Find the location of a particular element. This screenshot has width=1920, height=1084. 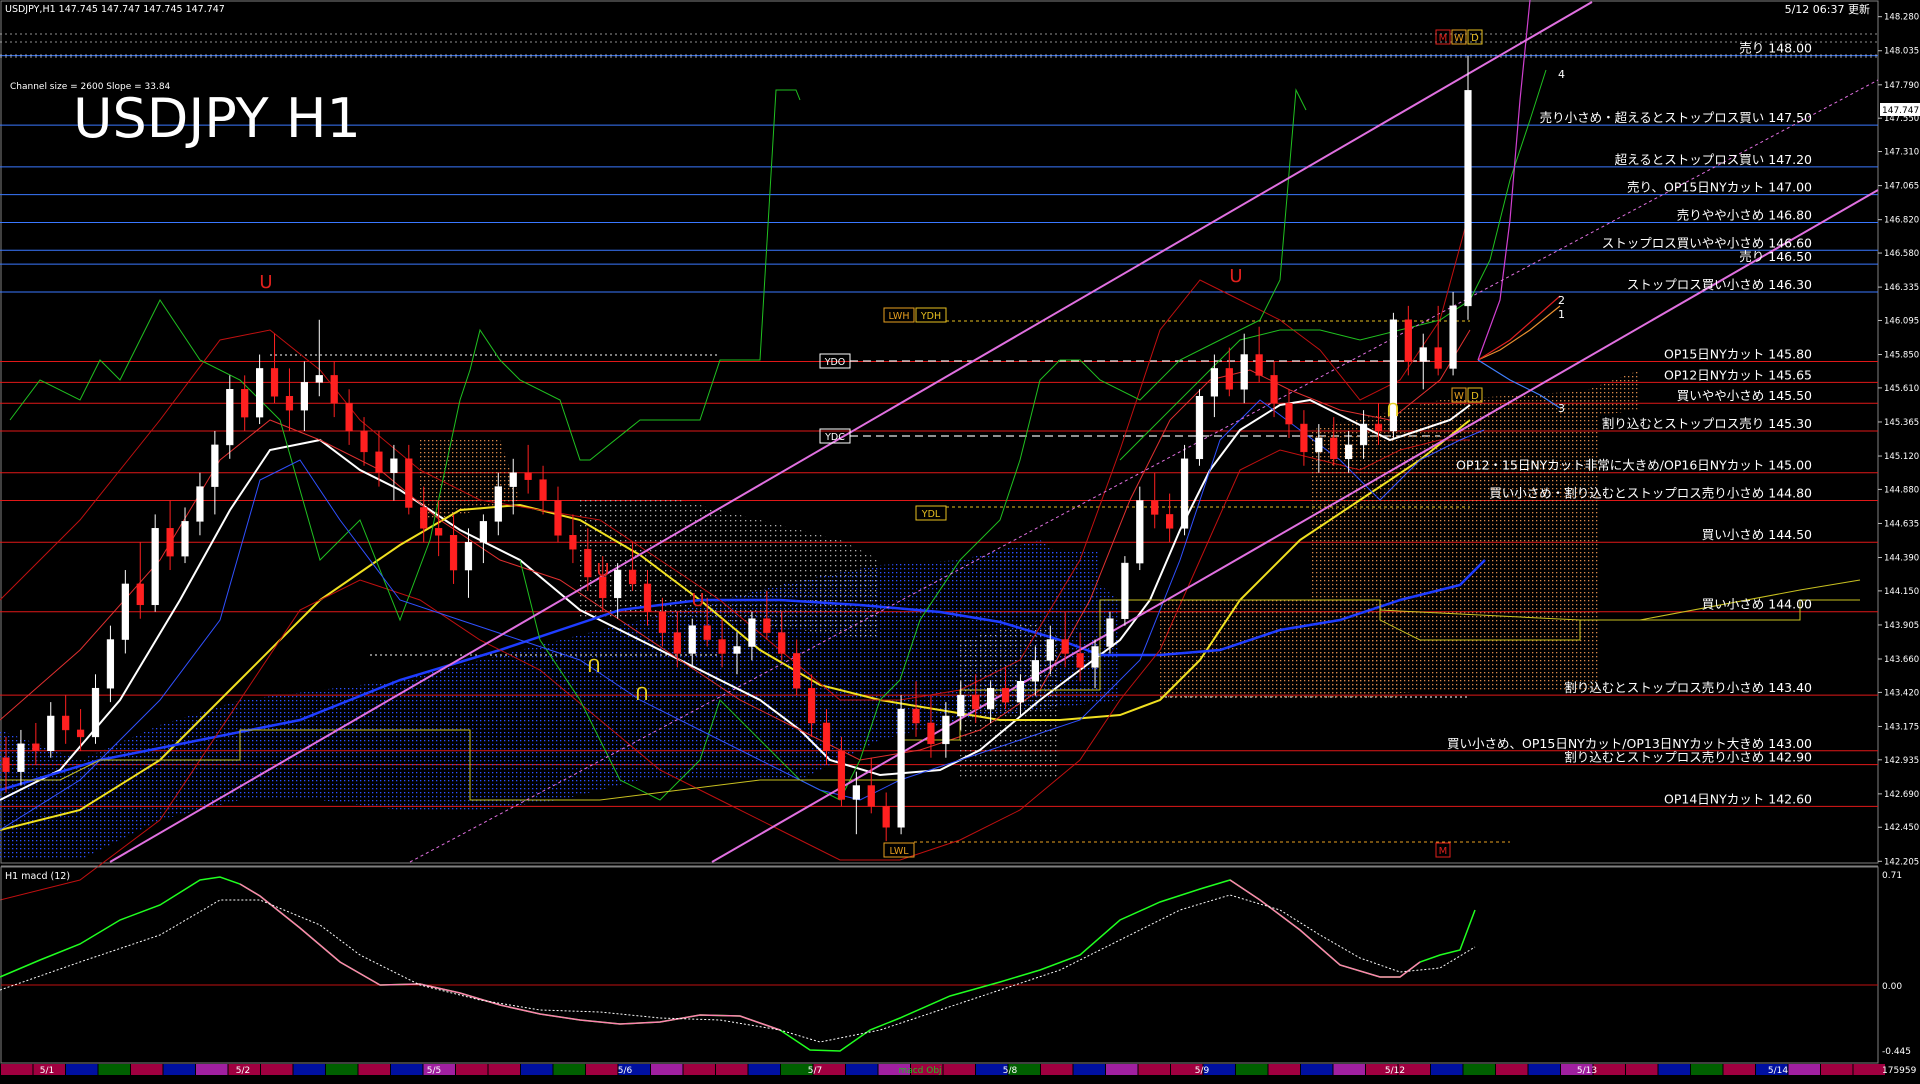

date-label-7: 5/12 is located at coordinates (1395, 1071).